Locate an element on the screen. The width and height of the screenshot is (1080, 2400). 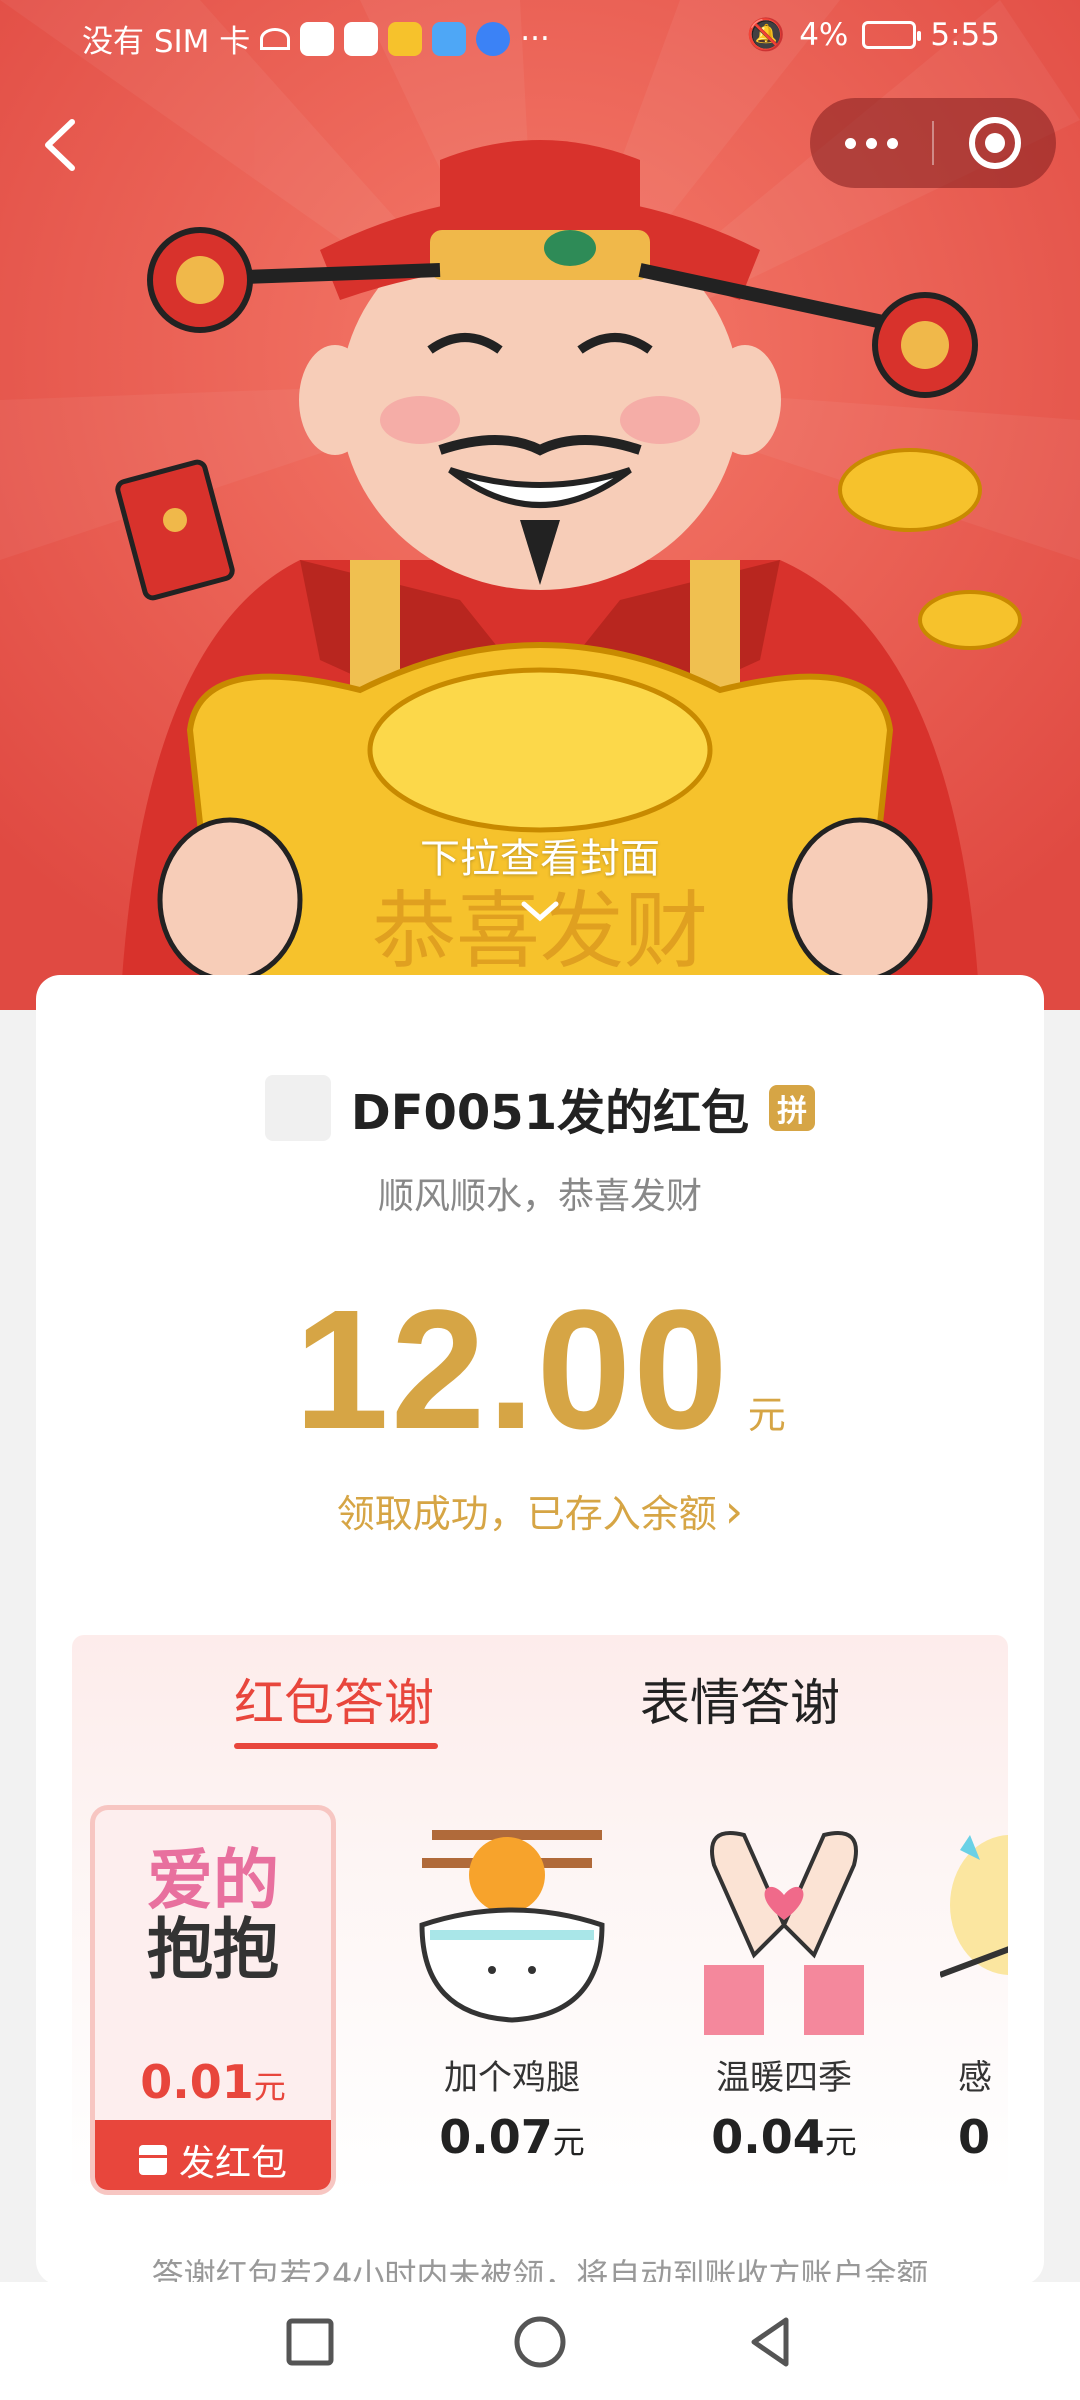
pull-down-hint: 下拉查看封面 is located at coordinates (540, 859).